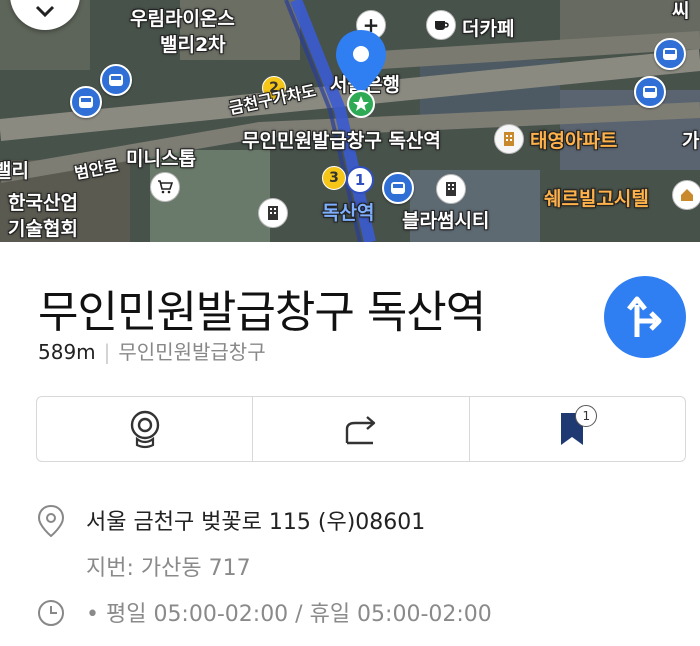 This screenshot has width=700, height=646. I want to click on share-icon, so click(360, 430).